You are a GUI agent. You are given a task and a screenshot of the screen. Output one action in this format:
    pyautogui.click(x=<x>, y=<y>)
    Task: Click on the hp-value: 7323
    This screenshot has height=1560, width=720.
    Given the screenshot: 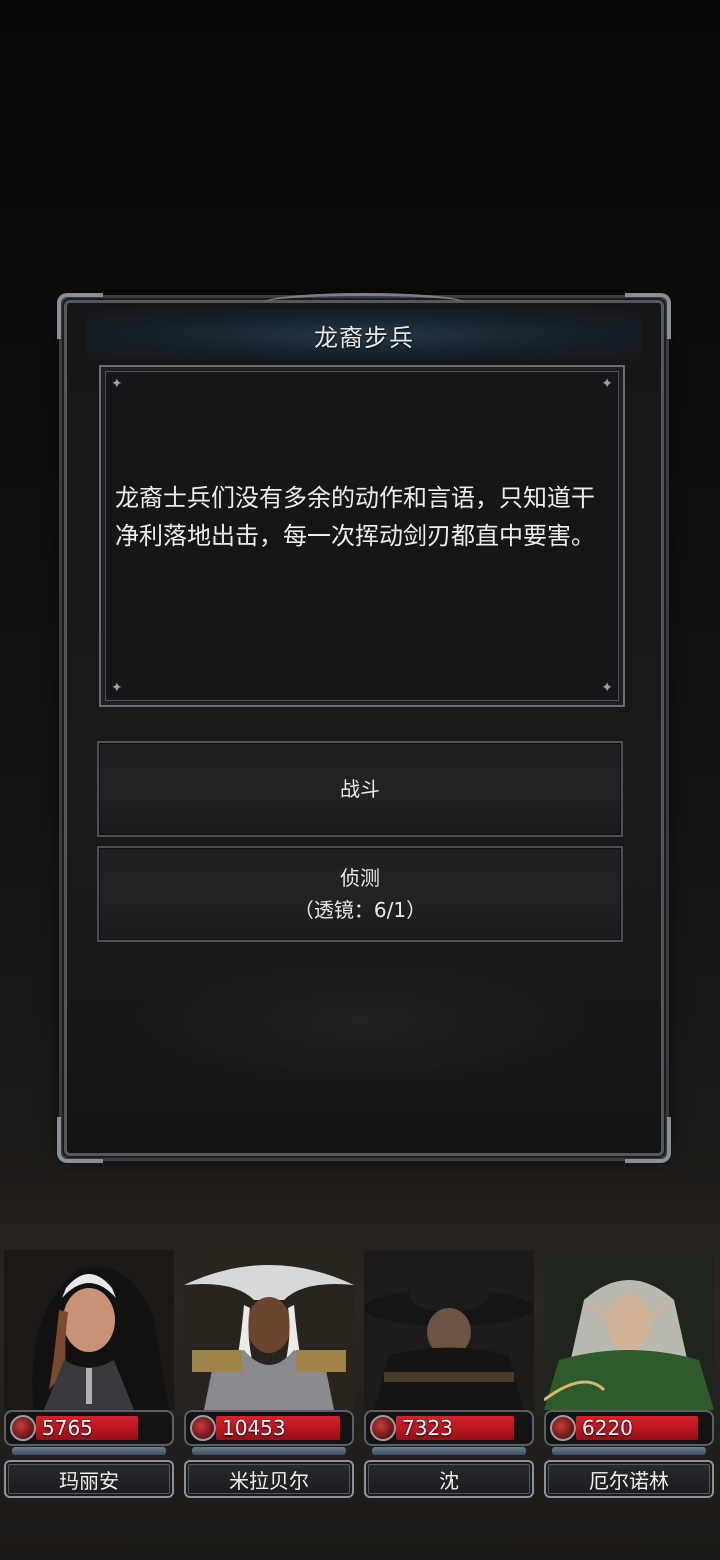 What is the action you would take?
    pyautogui.click(x=427, y=1428)
    